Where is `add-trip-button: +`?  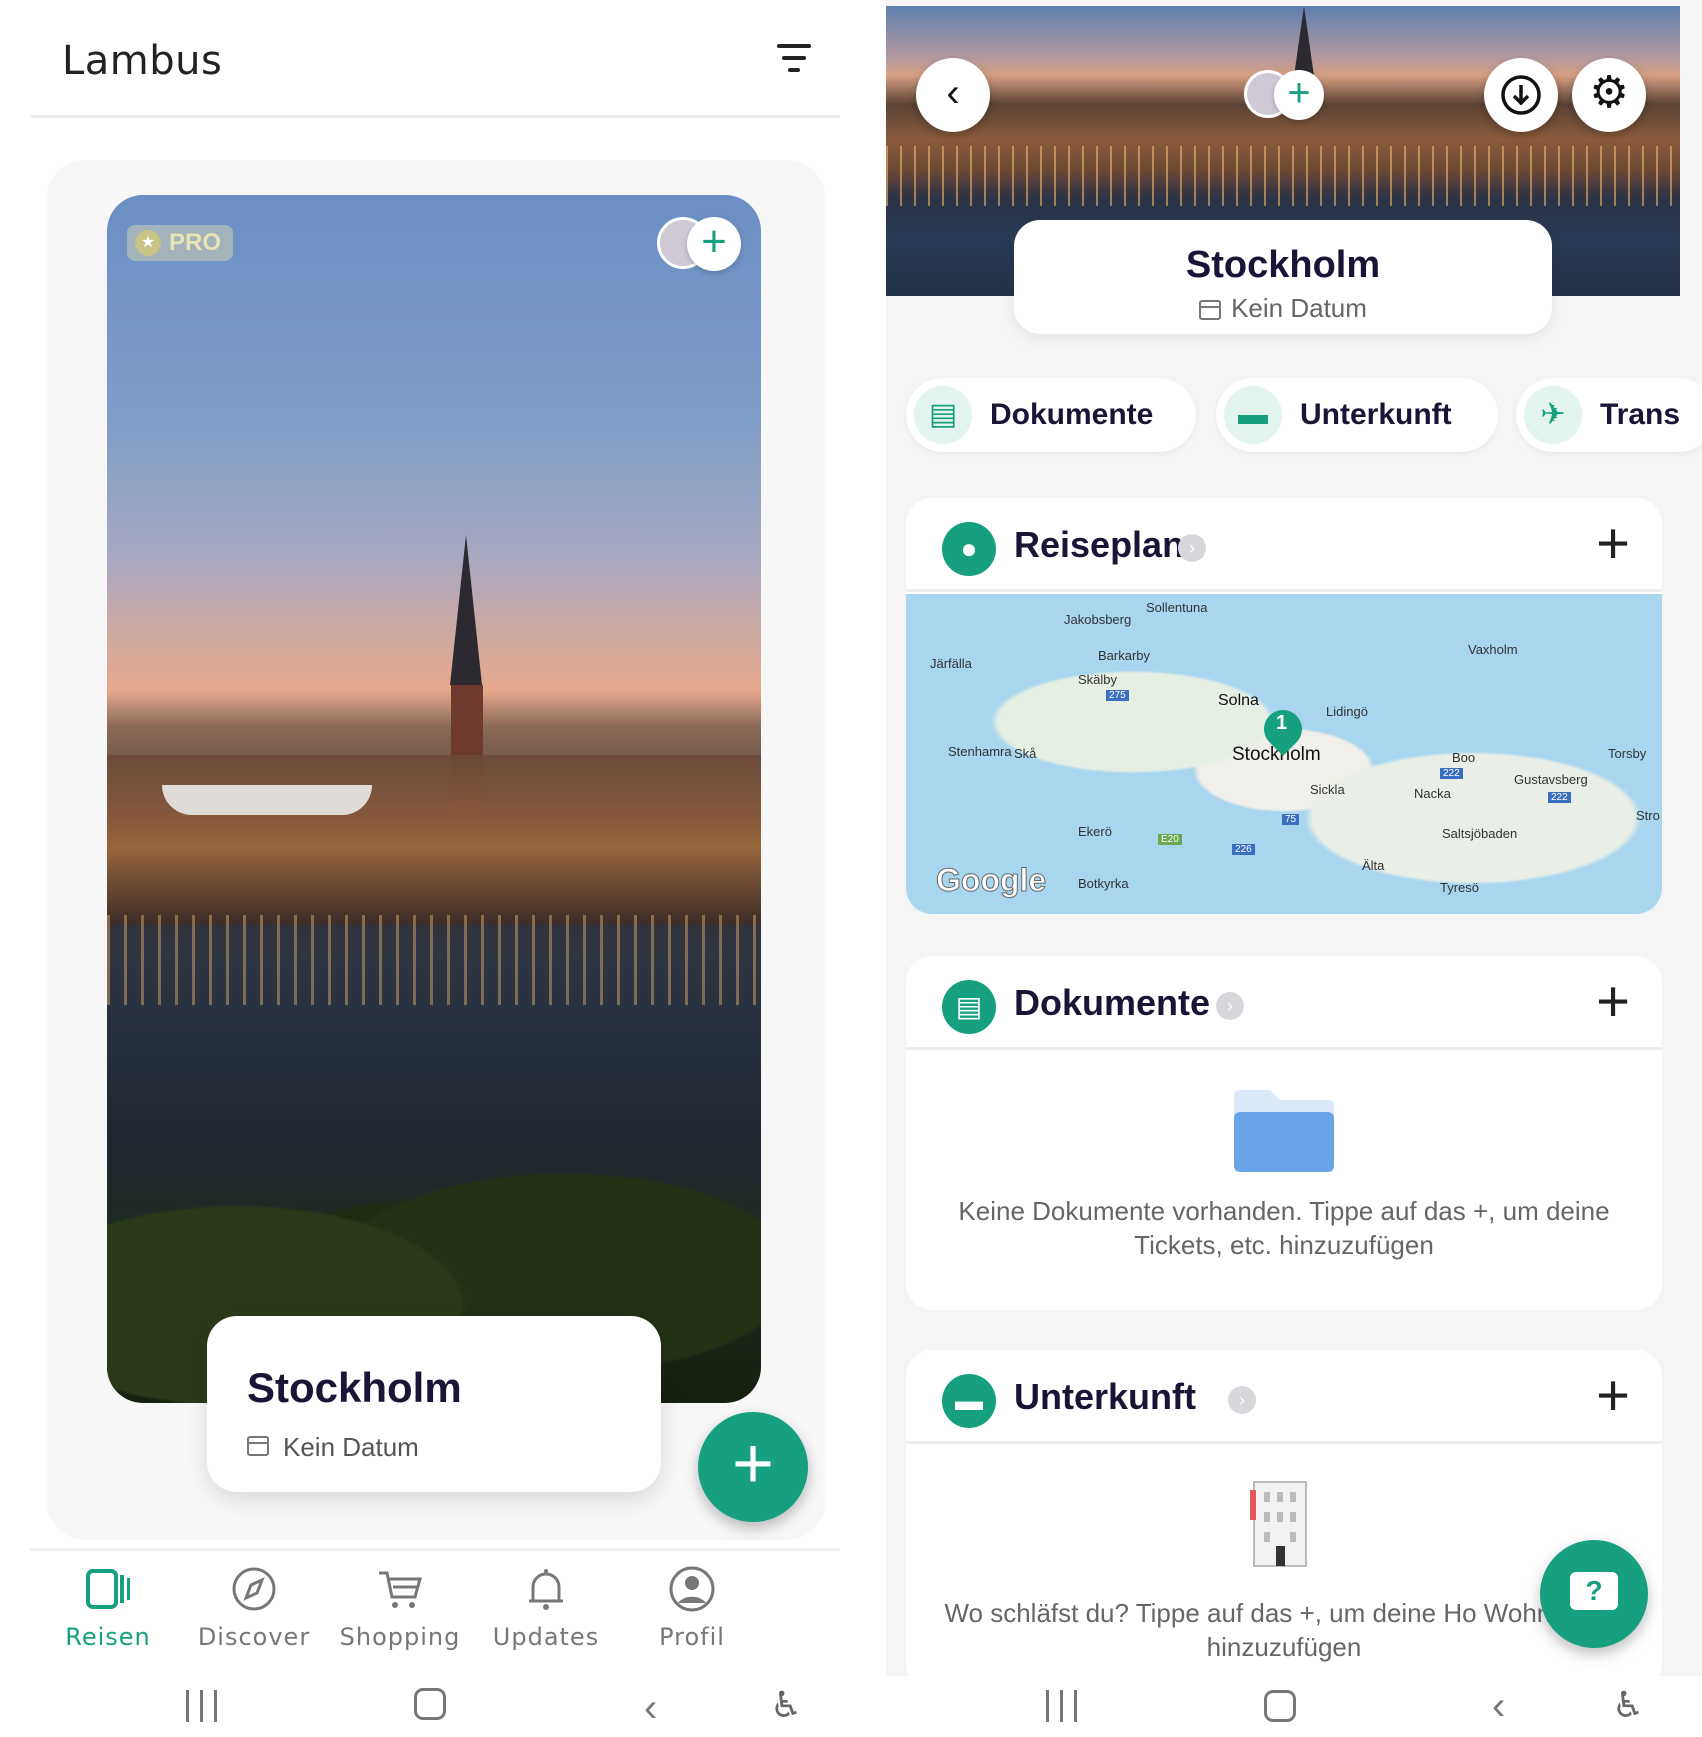 add-trip-button: + is located at coordinates (753, 1467).